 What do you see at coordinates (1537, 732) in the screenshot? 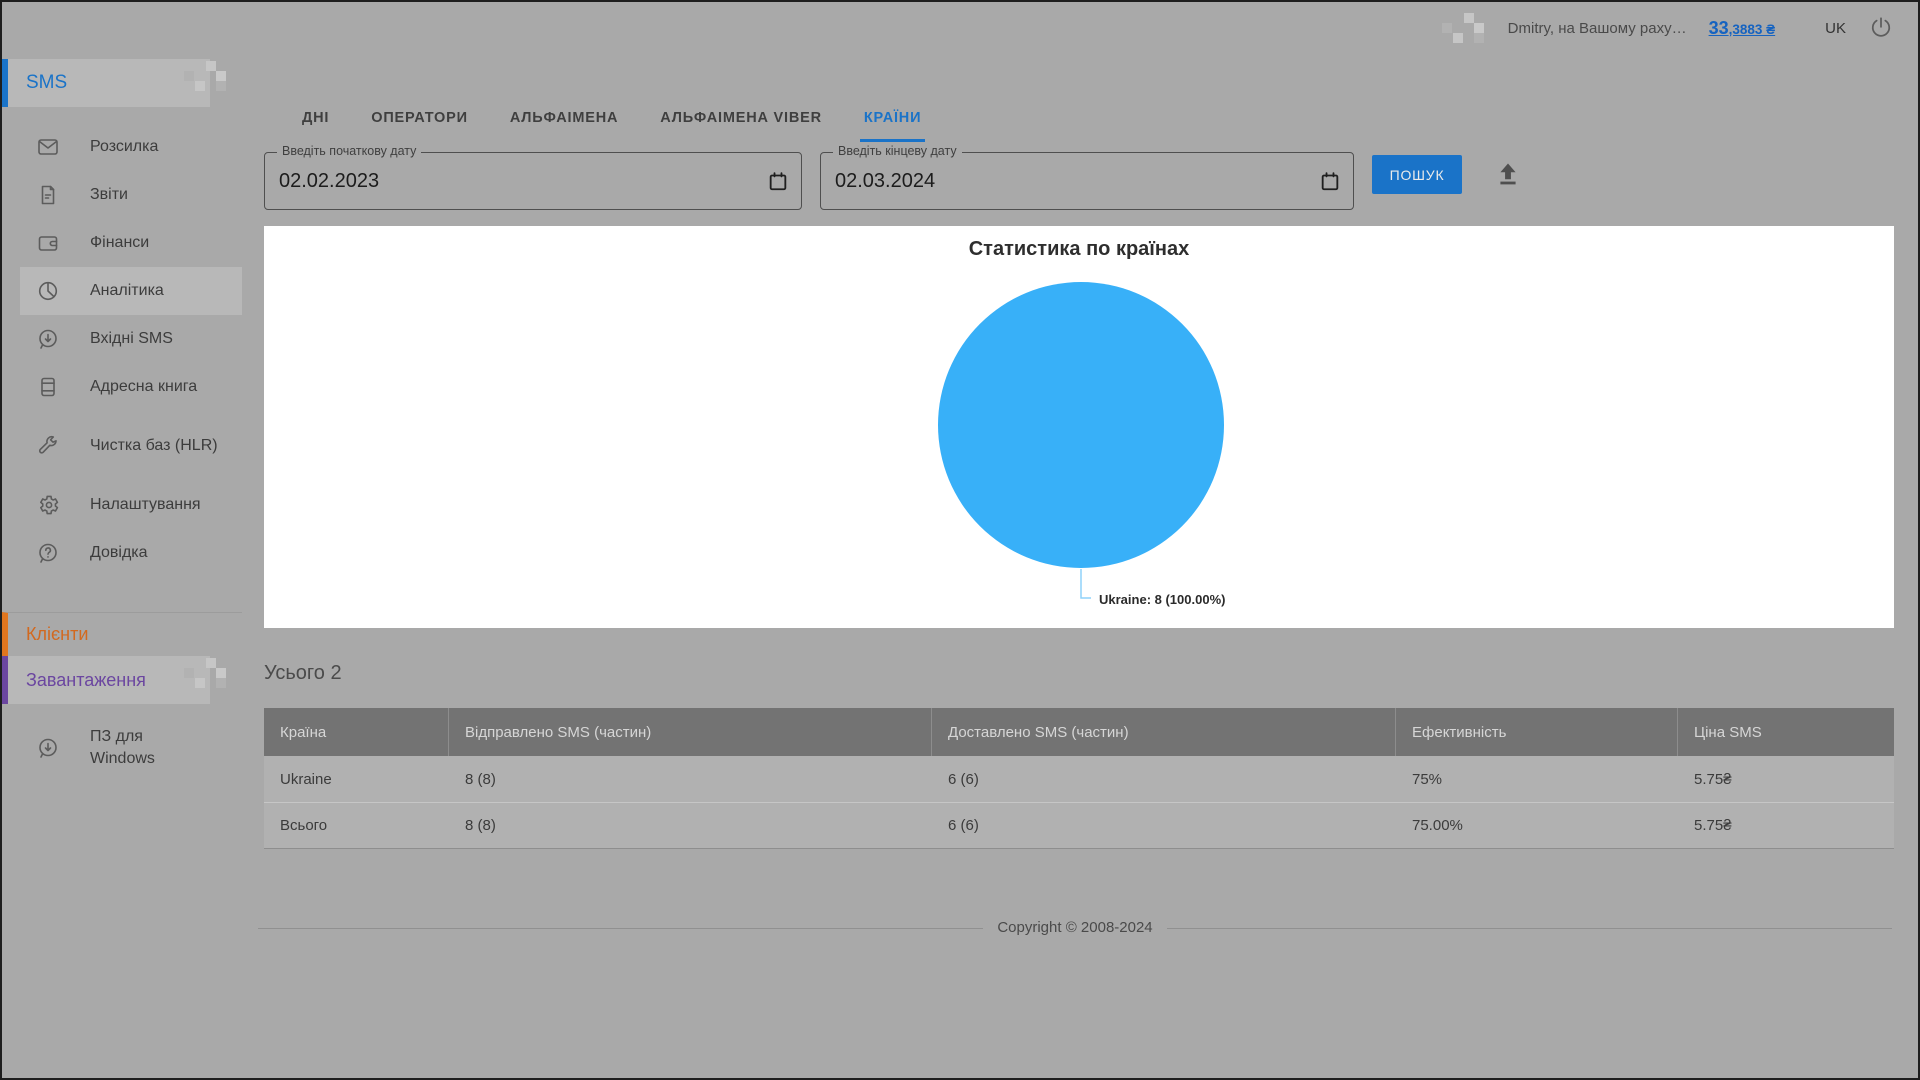
I see `column-header: Ефективність` at bounding box center [1537, 732].